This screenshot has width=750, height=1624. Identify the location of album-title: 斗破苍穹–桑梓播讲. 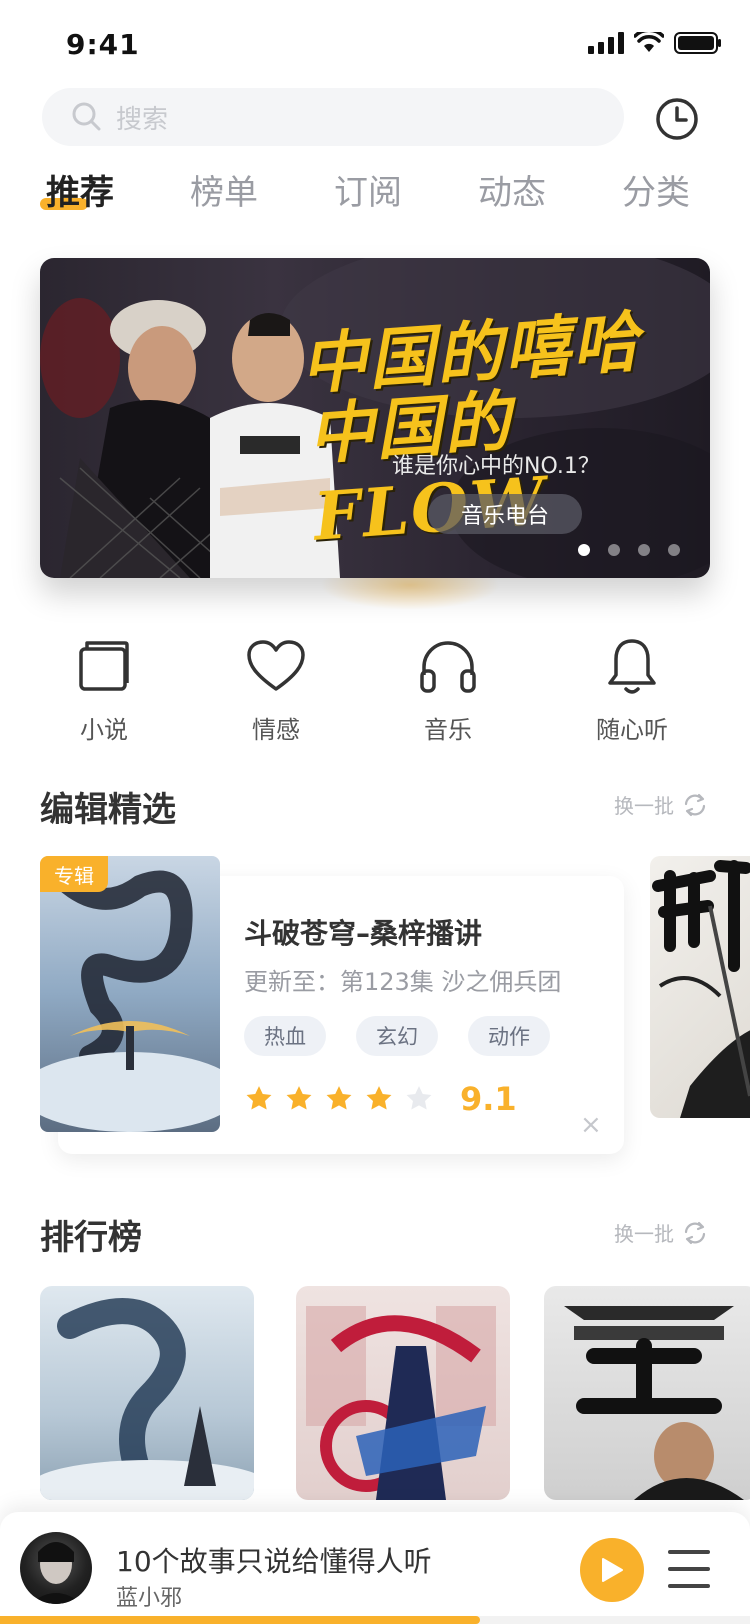
(363, 933).